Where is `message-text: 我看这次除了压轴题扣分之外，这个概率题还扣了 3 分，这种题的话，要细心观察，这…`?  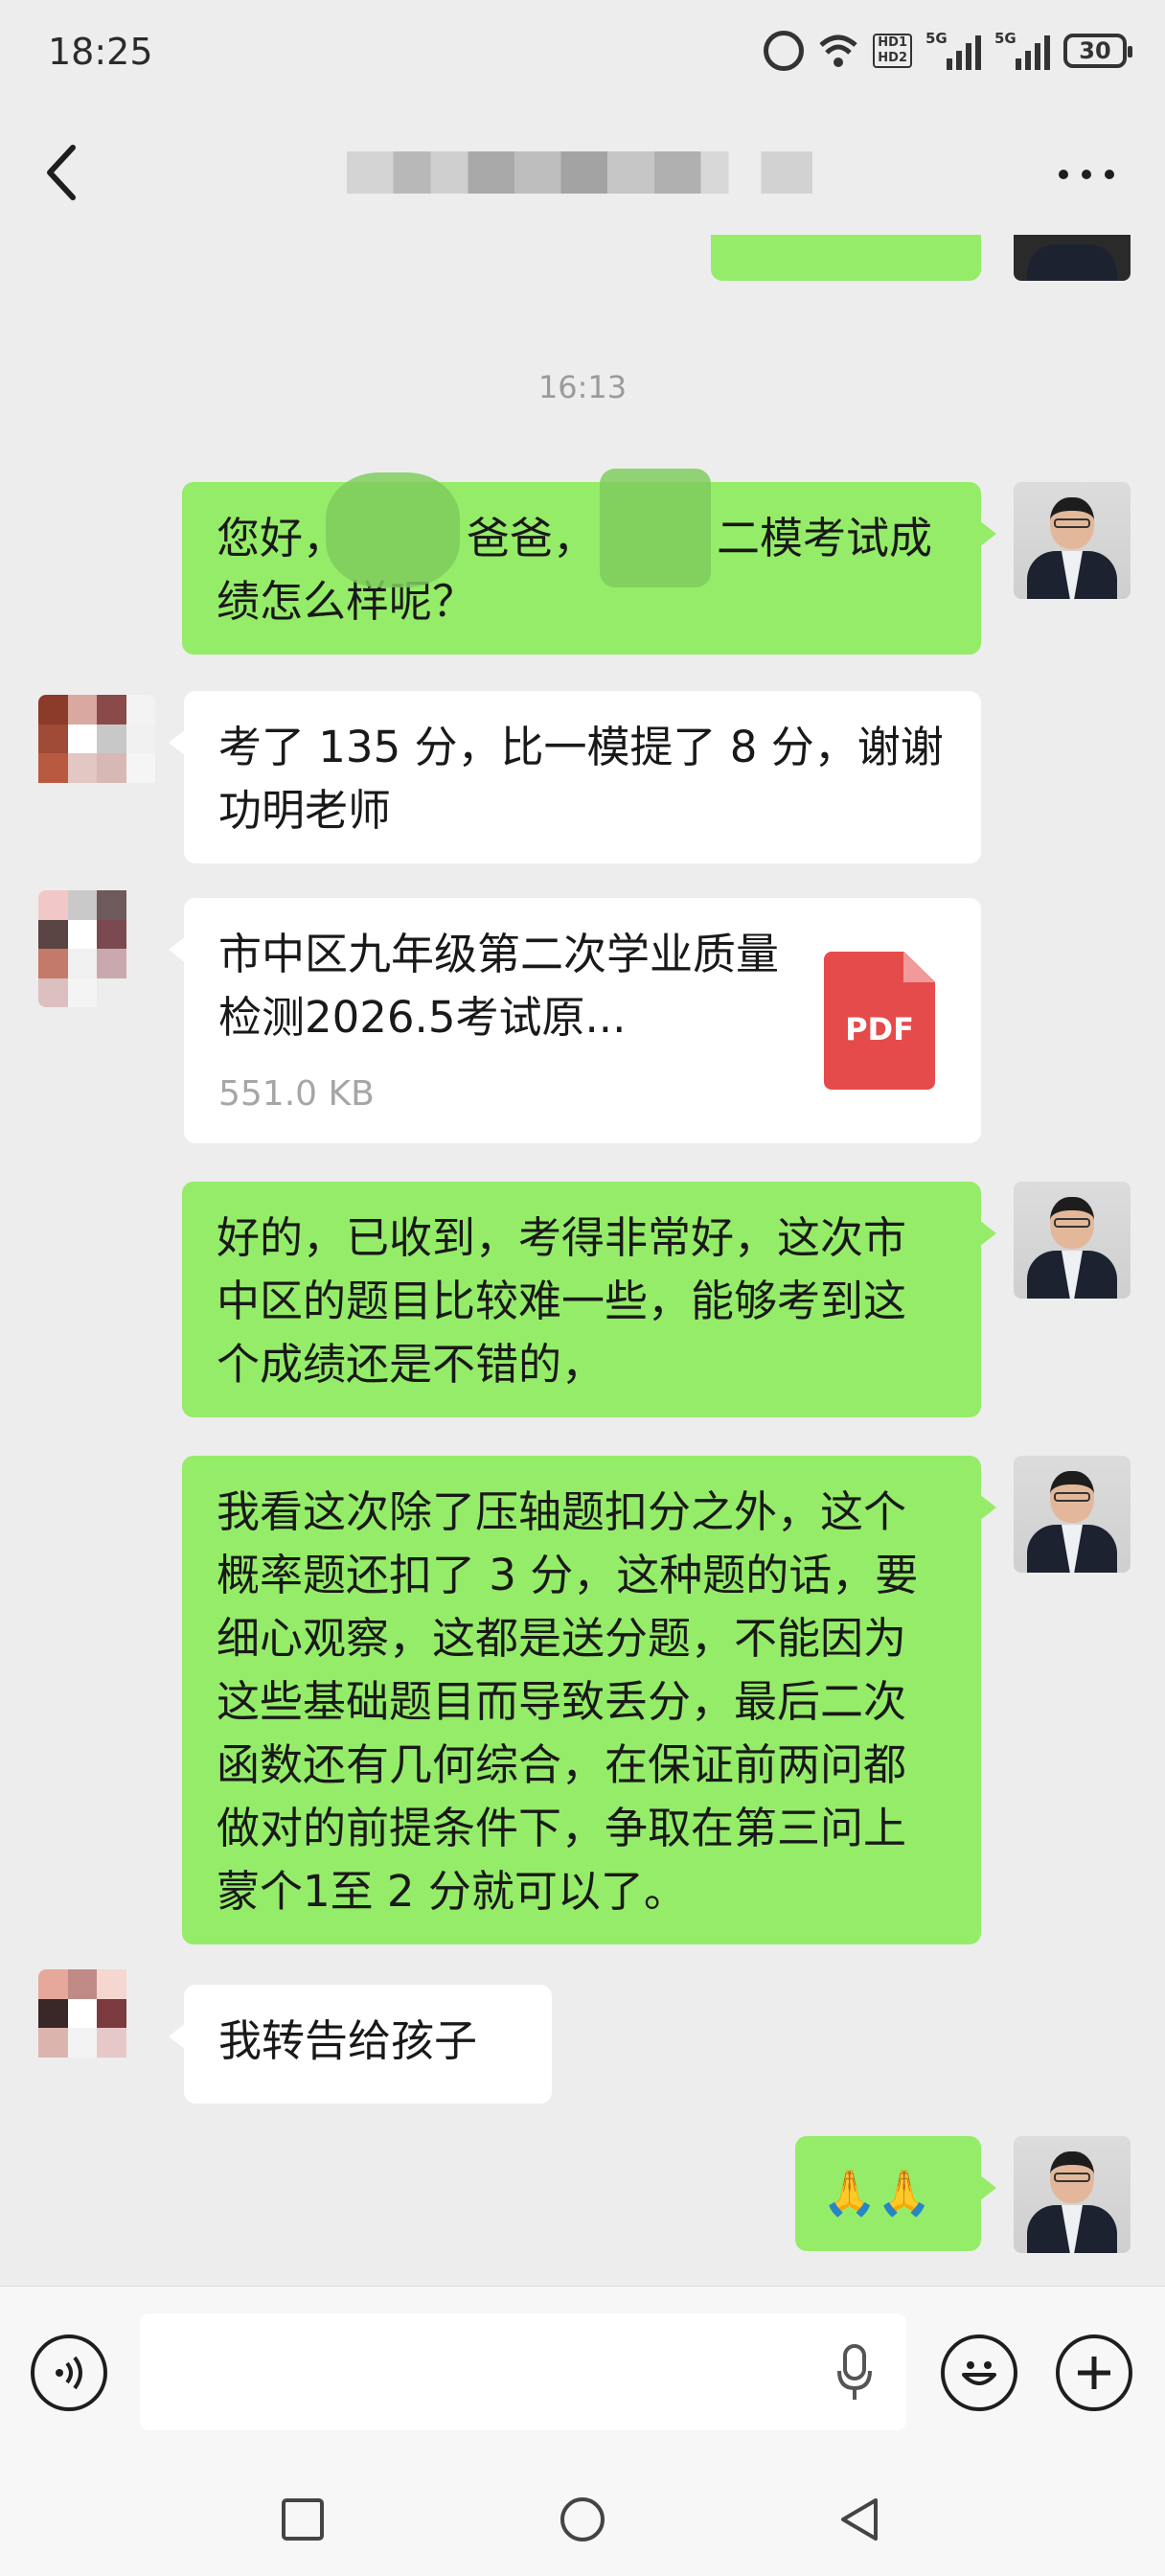 message-text: 我看这次除了压轴题扣分之外，这个概率题还扣了 3 分，这种题的话，要细心观察，这… is located at coordinates (568, 1701).